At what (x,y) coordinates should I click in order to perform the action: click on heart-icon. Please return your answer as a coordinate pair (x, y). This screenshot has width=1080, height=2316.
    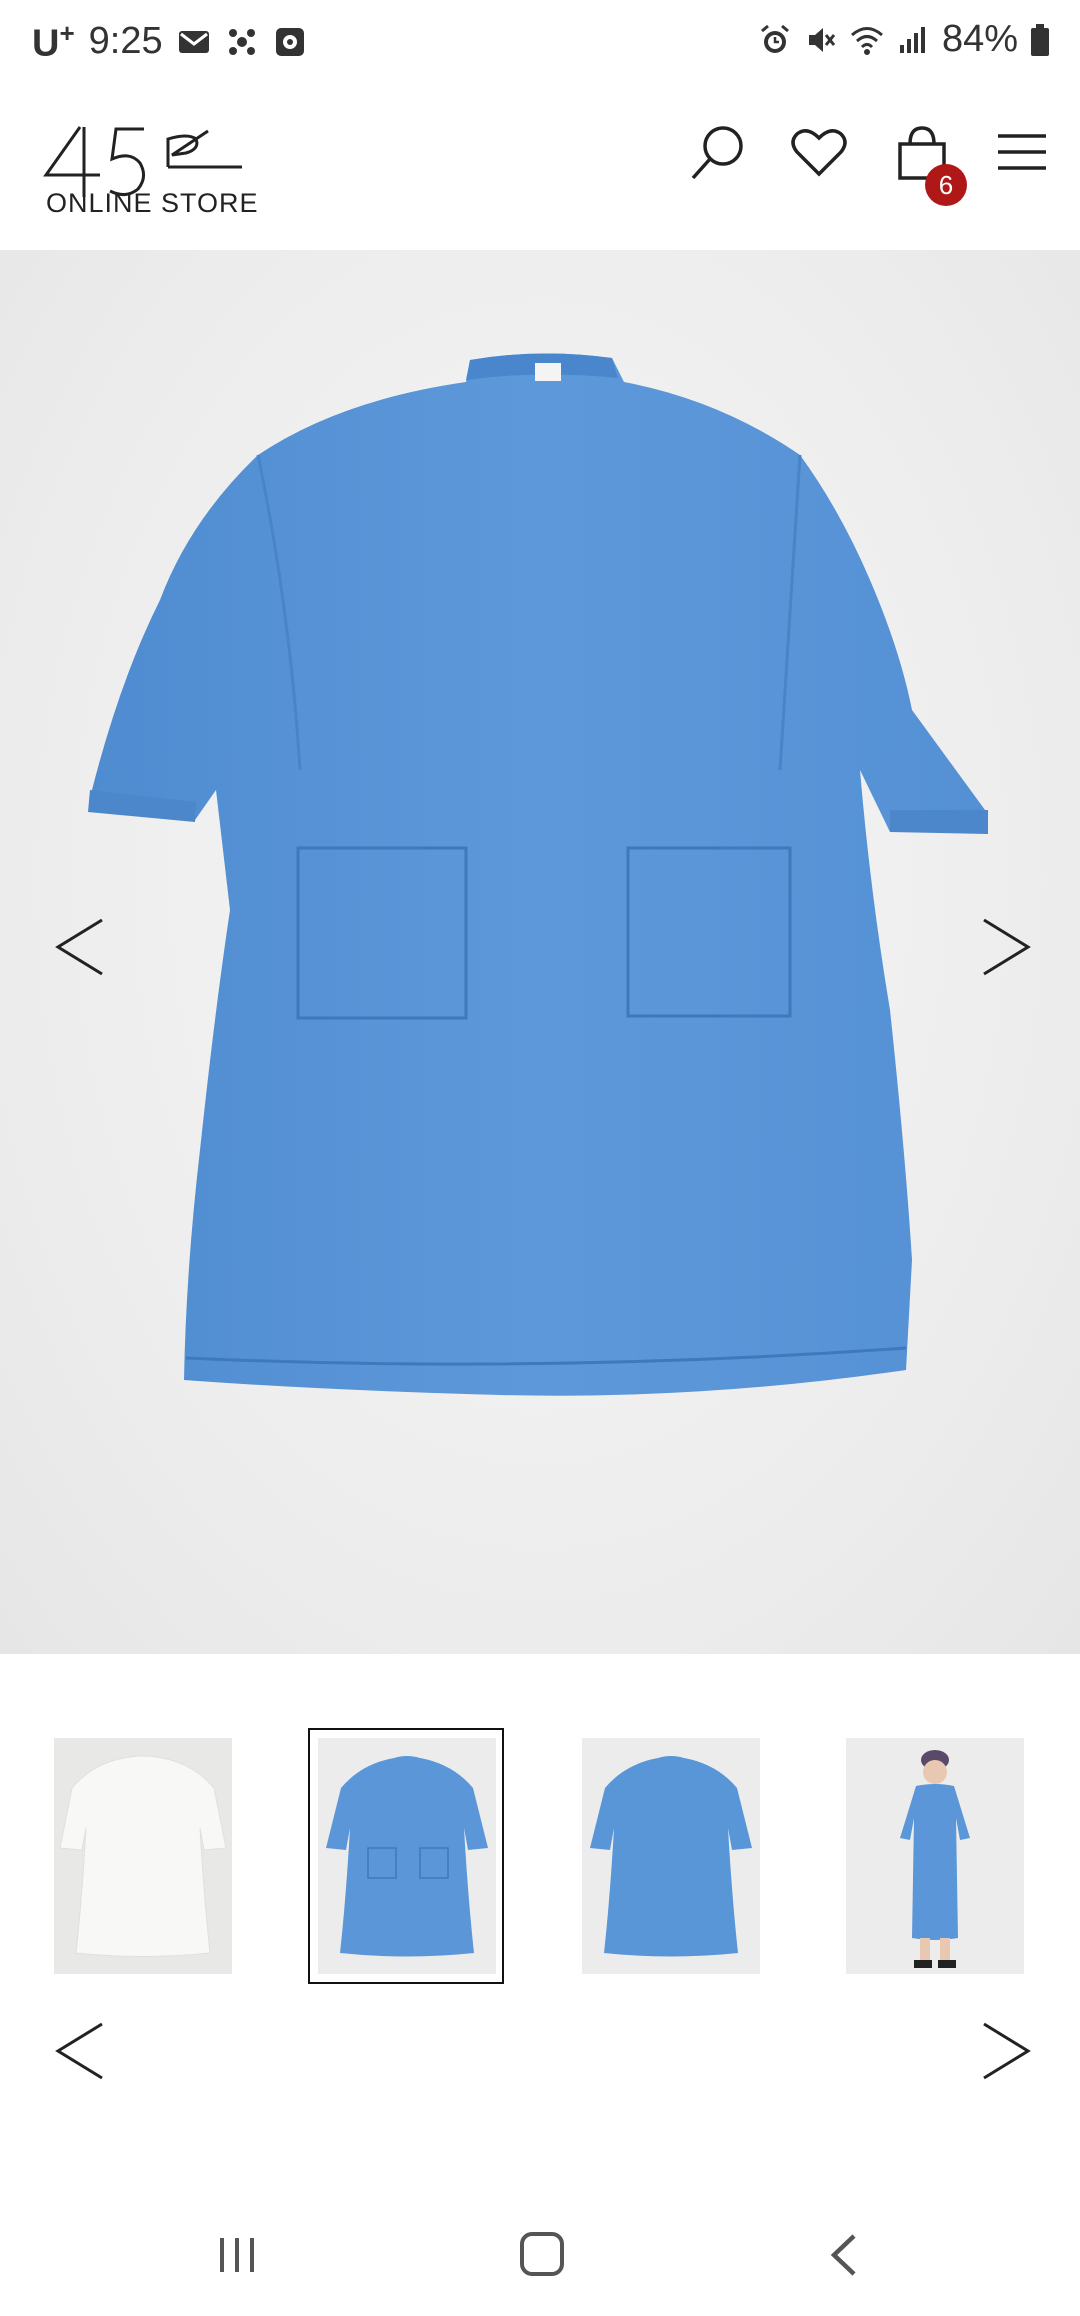
    Looking at the image, I should click on (819, 152).